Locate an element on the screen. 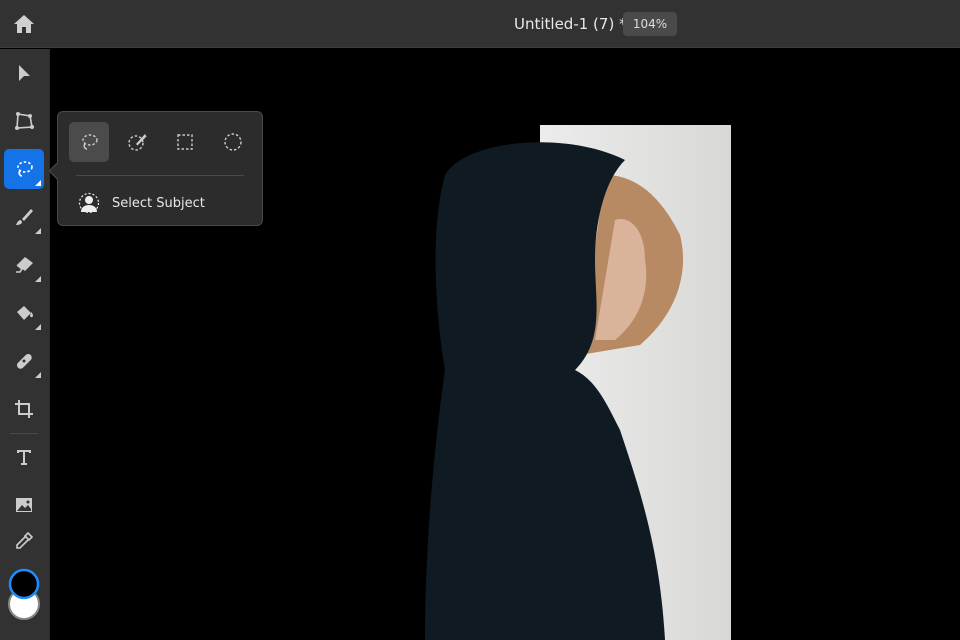  eraser-tool is located at coordinates (24, 265).